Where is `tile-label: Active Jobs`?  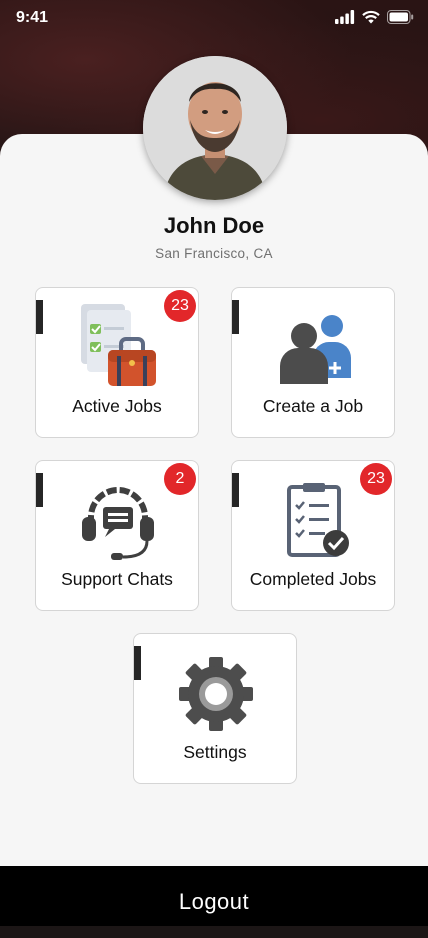
tile-label: Active Jobs is located at coordinates (117, 406).